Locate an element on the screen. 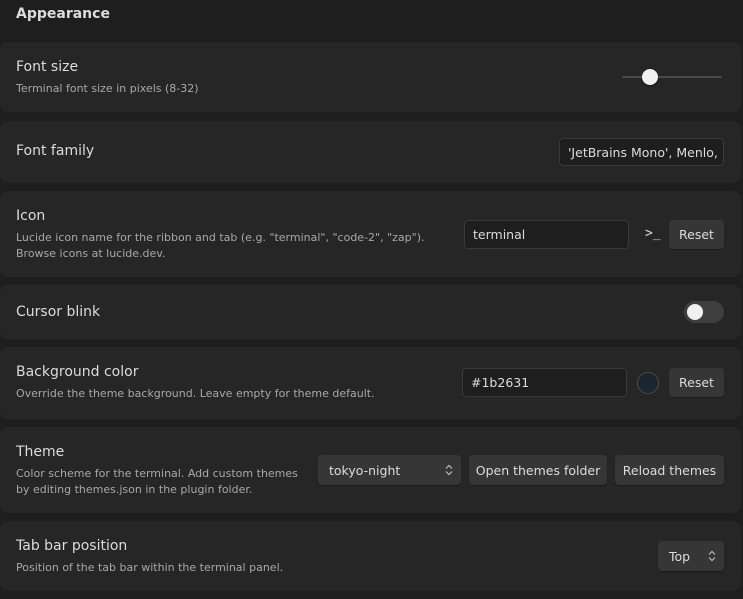  slider-thumb is located at coordinates (650, 77).